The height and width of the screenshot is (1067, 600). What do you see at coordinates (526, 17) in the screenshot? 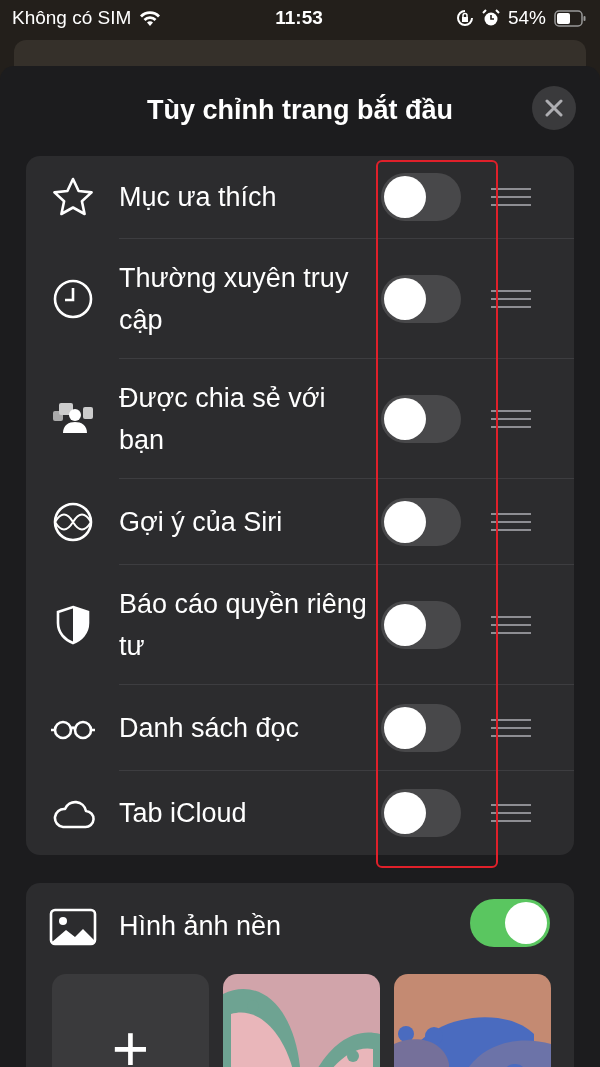
I see `battery-text: 54%` at bounding box center [526, 17].